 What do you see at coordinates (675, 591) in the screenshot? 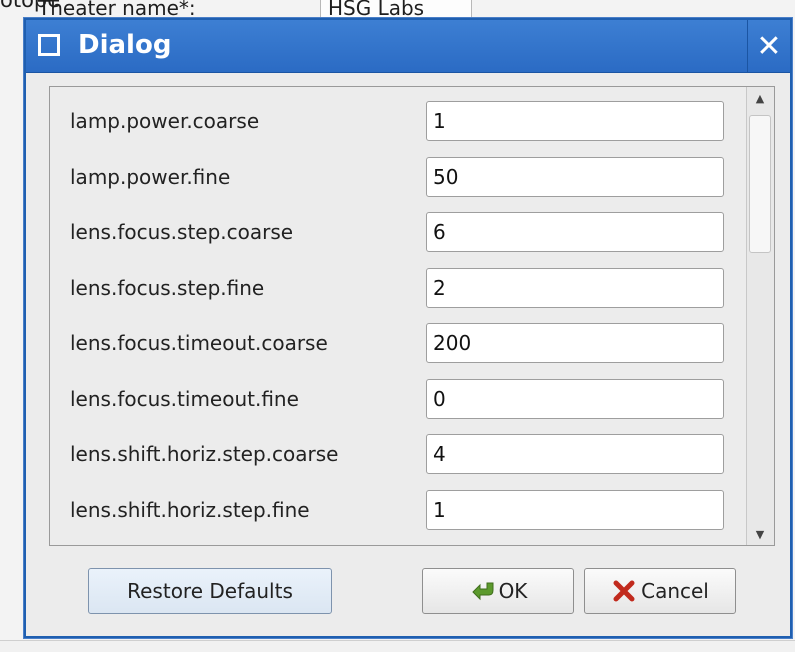
I see `cancel-label: Cancel` at bounding box center [675, 591].